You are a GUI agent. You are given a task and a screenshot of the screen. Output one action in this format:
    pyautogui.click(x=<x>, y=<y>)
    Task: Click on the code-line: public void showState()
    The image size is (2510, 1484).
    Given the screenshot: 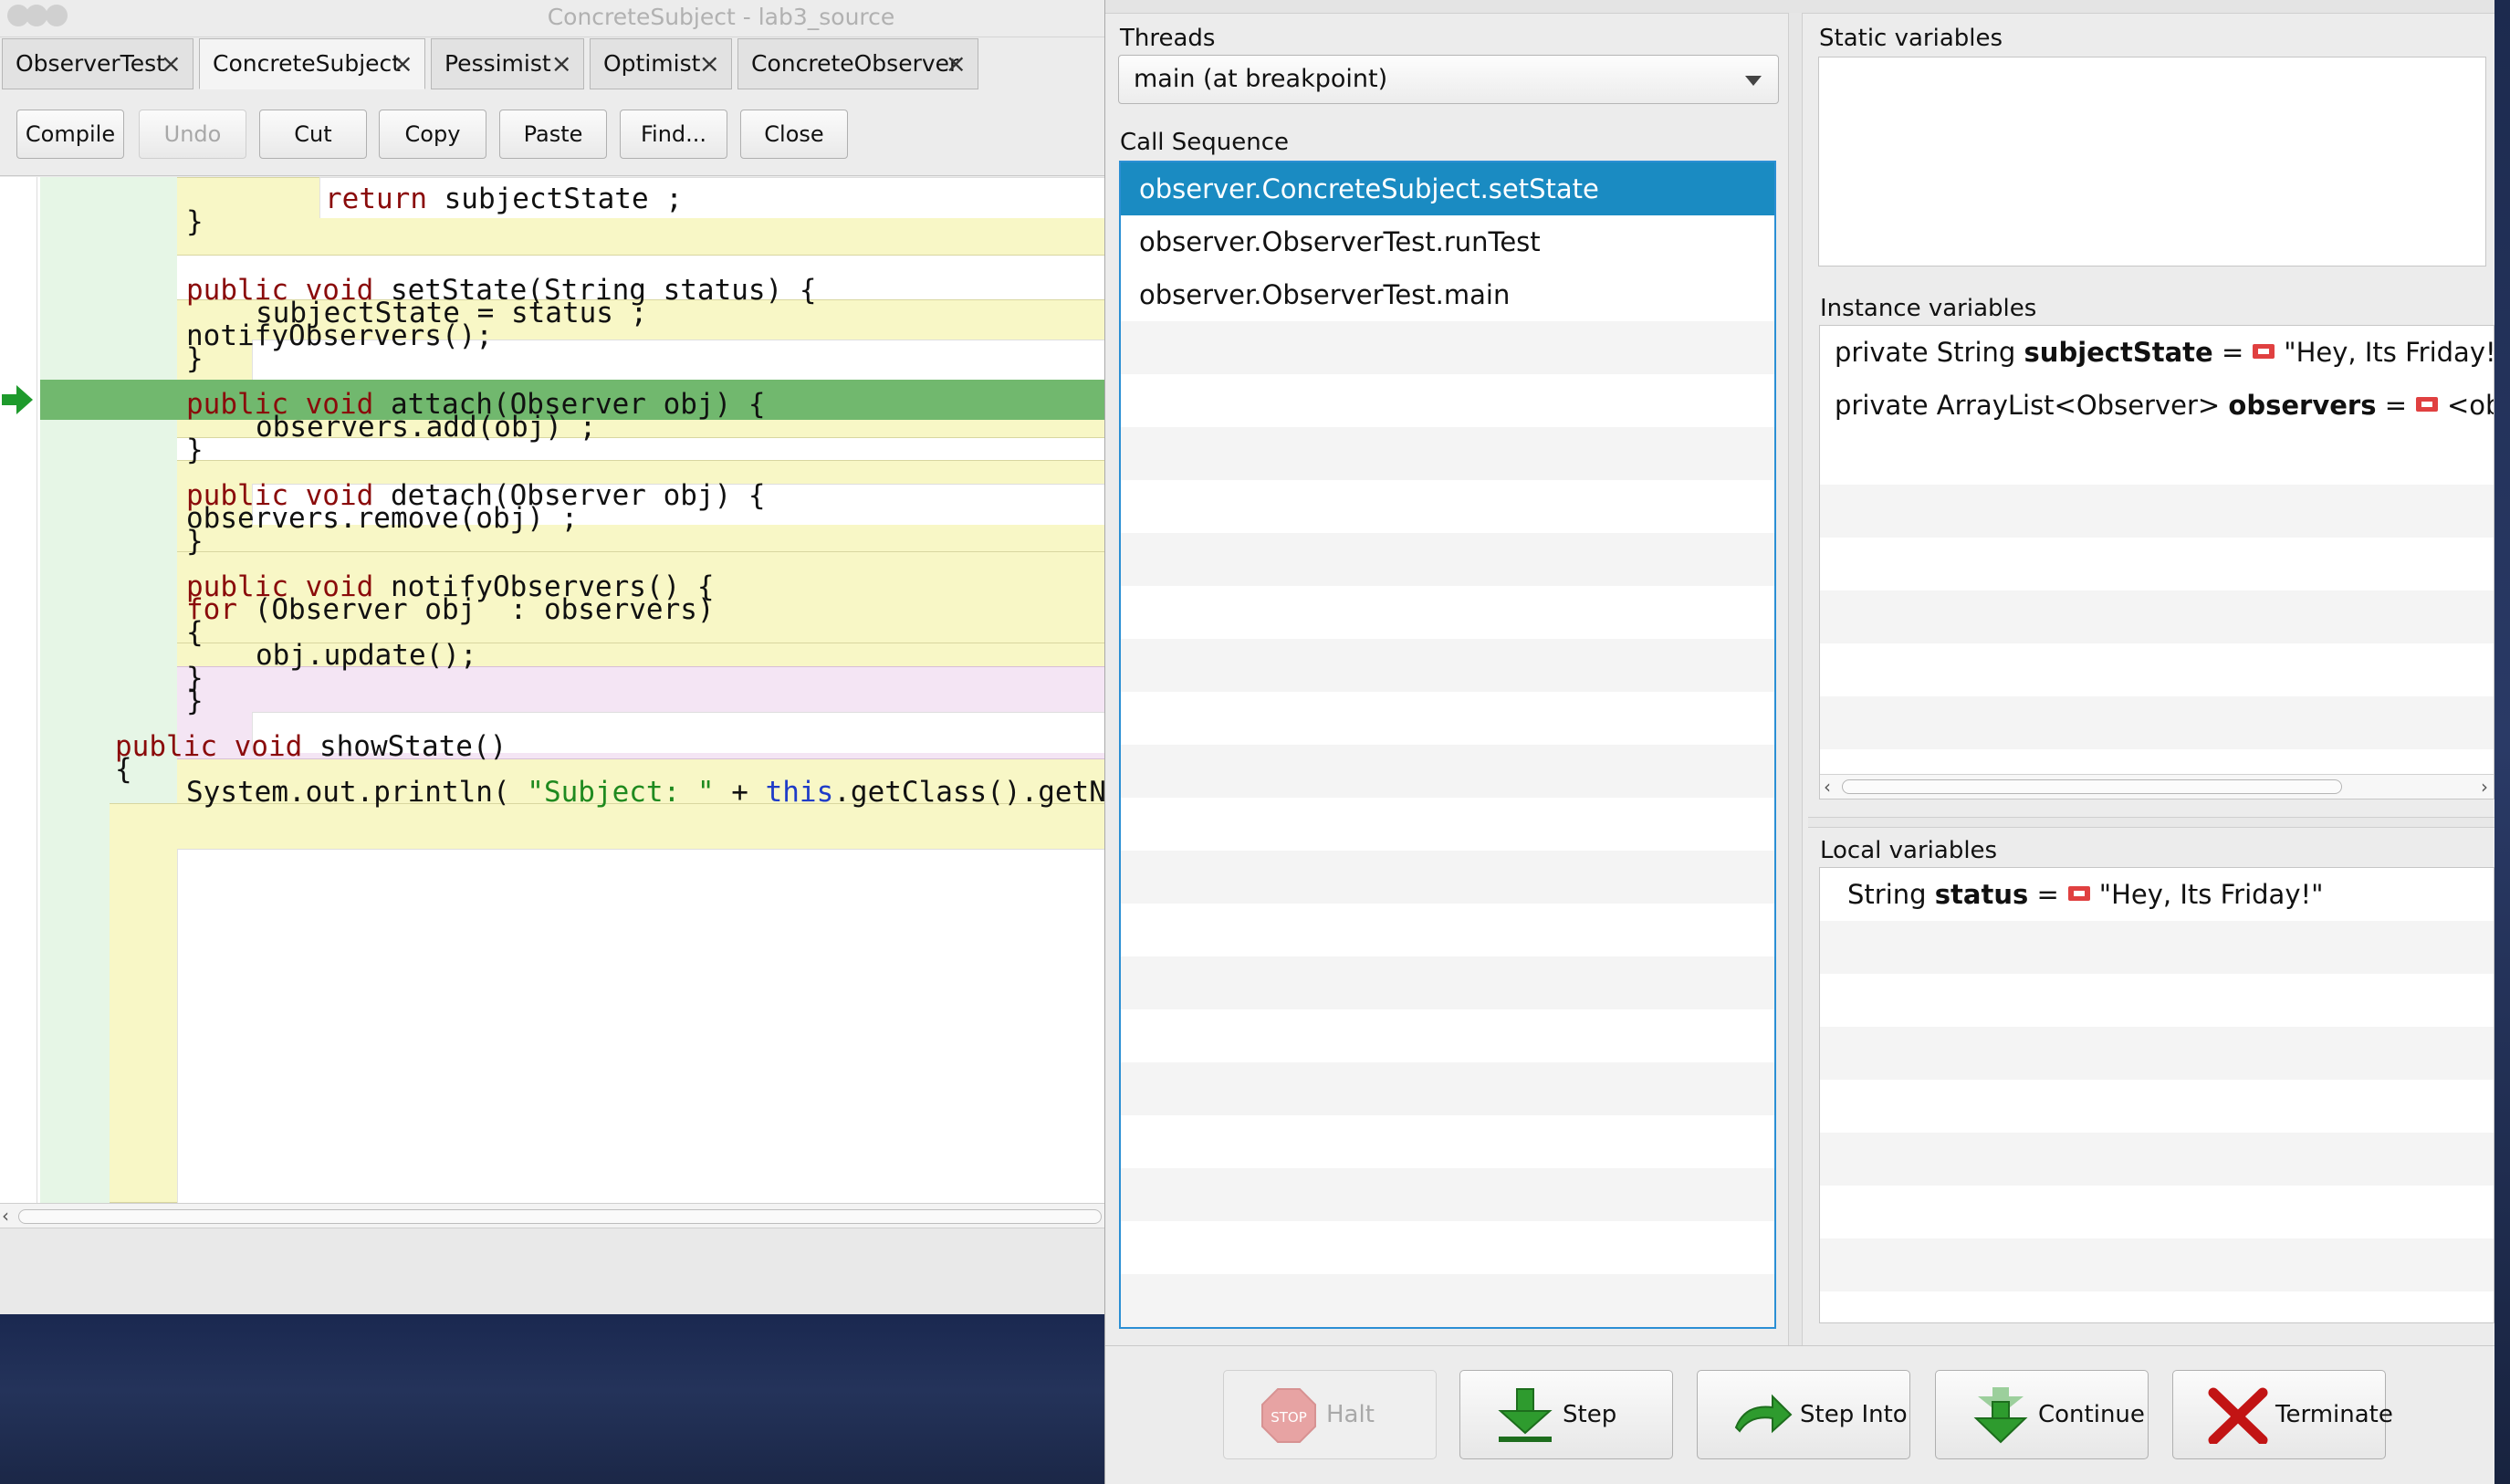 What is the action you would take?
    pyautogui.click(x=311, y=746)
    